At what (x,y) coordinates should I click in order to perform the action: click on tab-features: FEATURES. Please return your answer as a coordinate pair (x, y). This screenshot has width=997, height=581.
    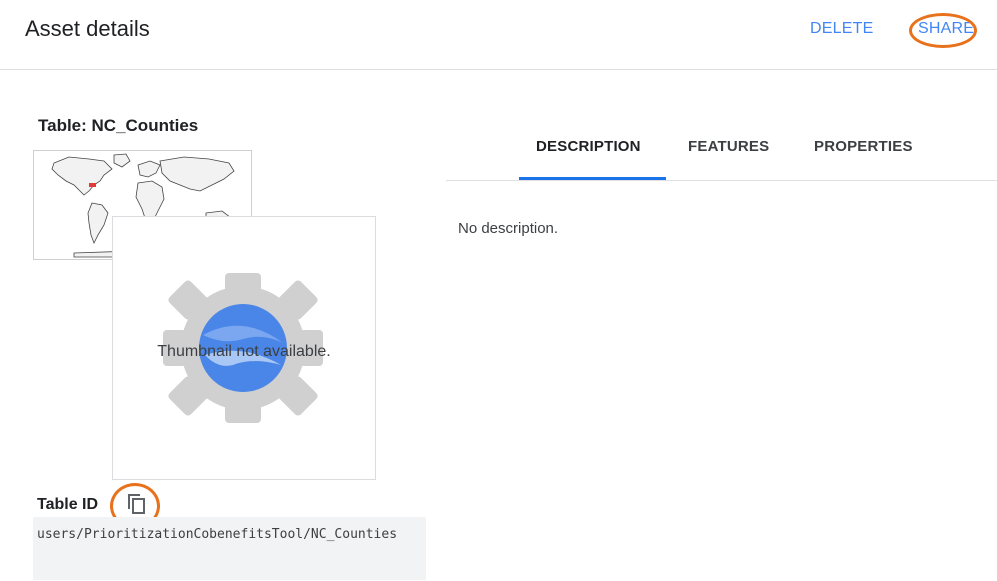
    Looking at the image, I should click on (728, 146).